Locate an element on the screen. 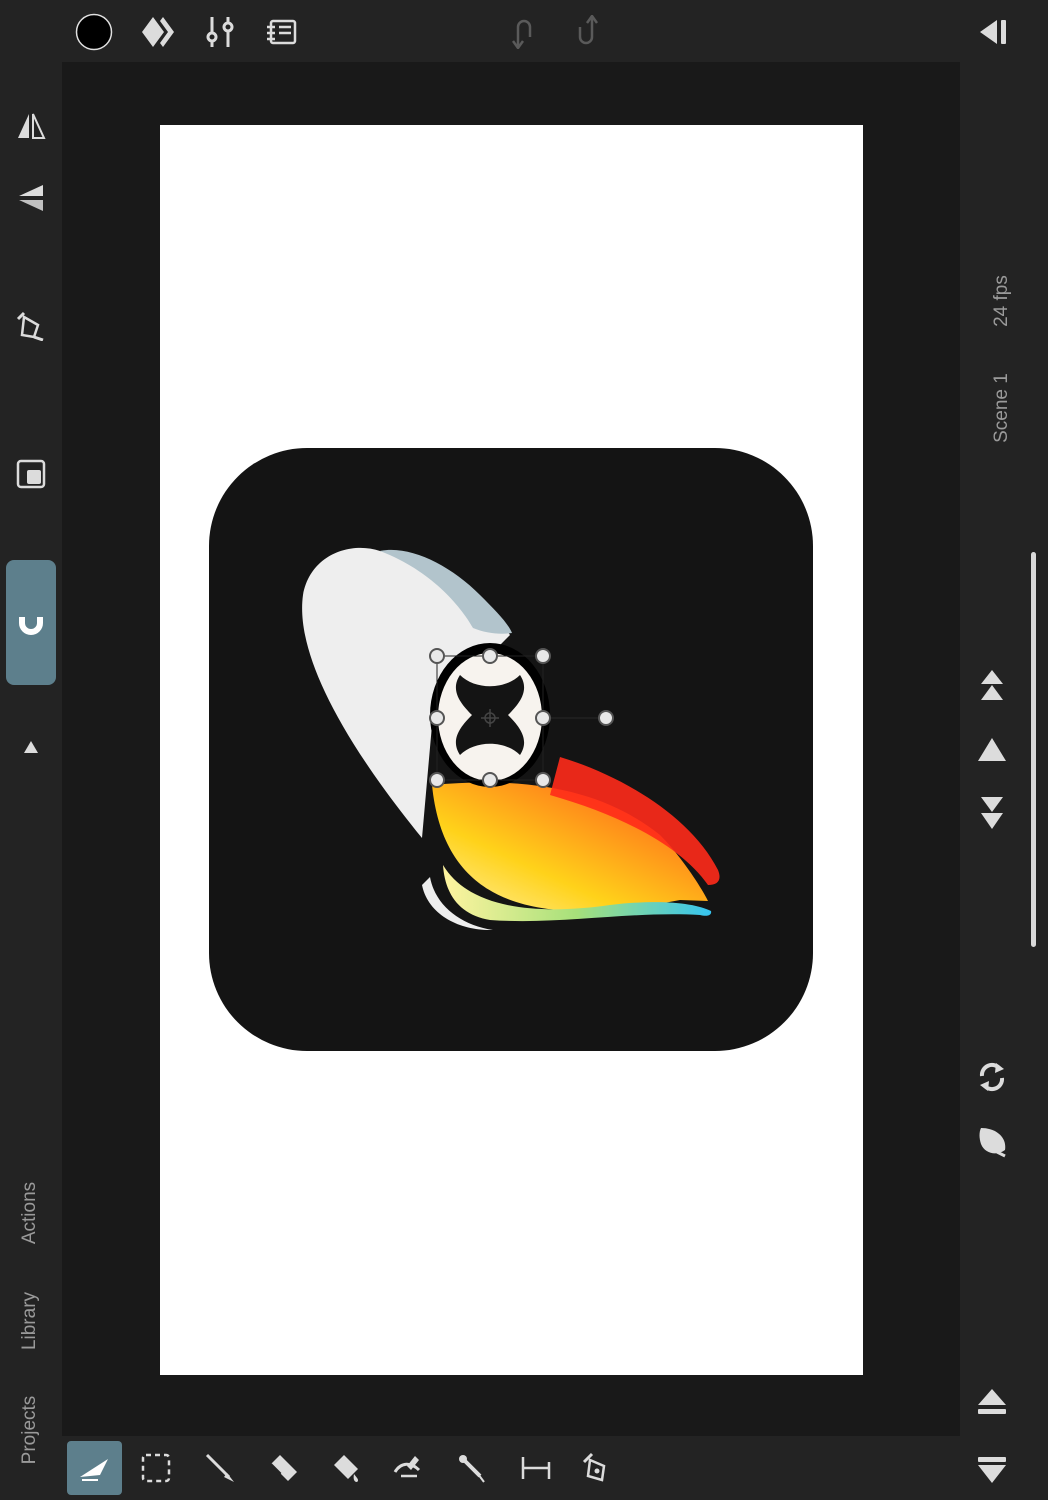  undo-icon is located at coordinates (524, 32).